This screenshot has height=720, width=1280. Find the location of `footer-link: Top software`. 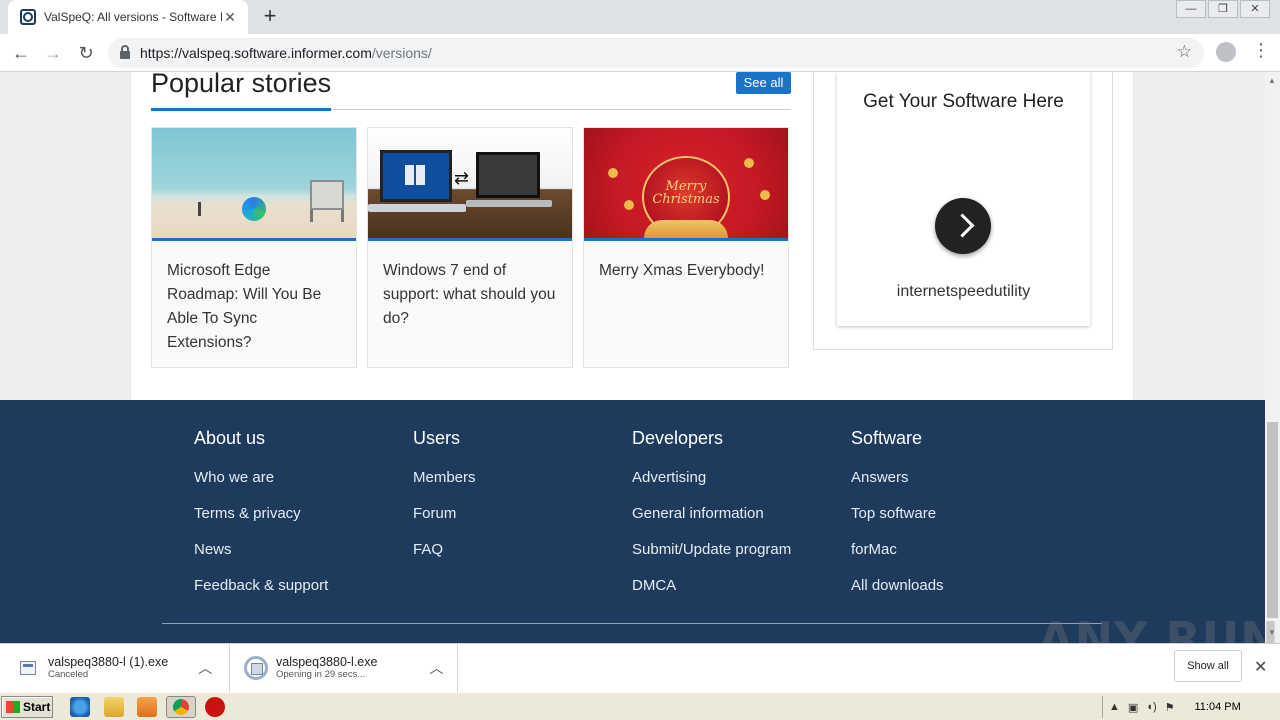

footer-link: Top software is located at coordinates (897, 524).